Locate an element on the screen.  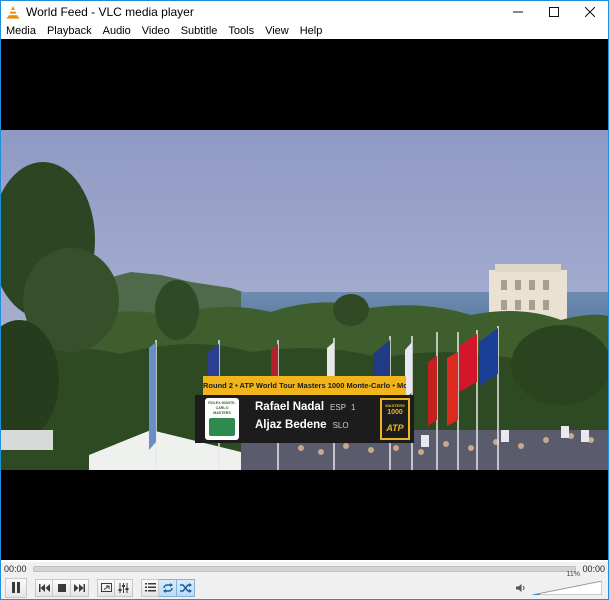
seek-bar is located at coordinates (304, 569).